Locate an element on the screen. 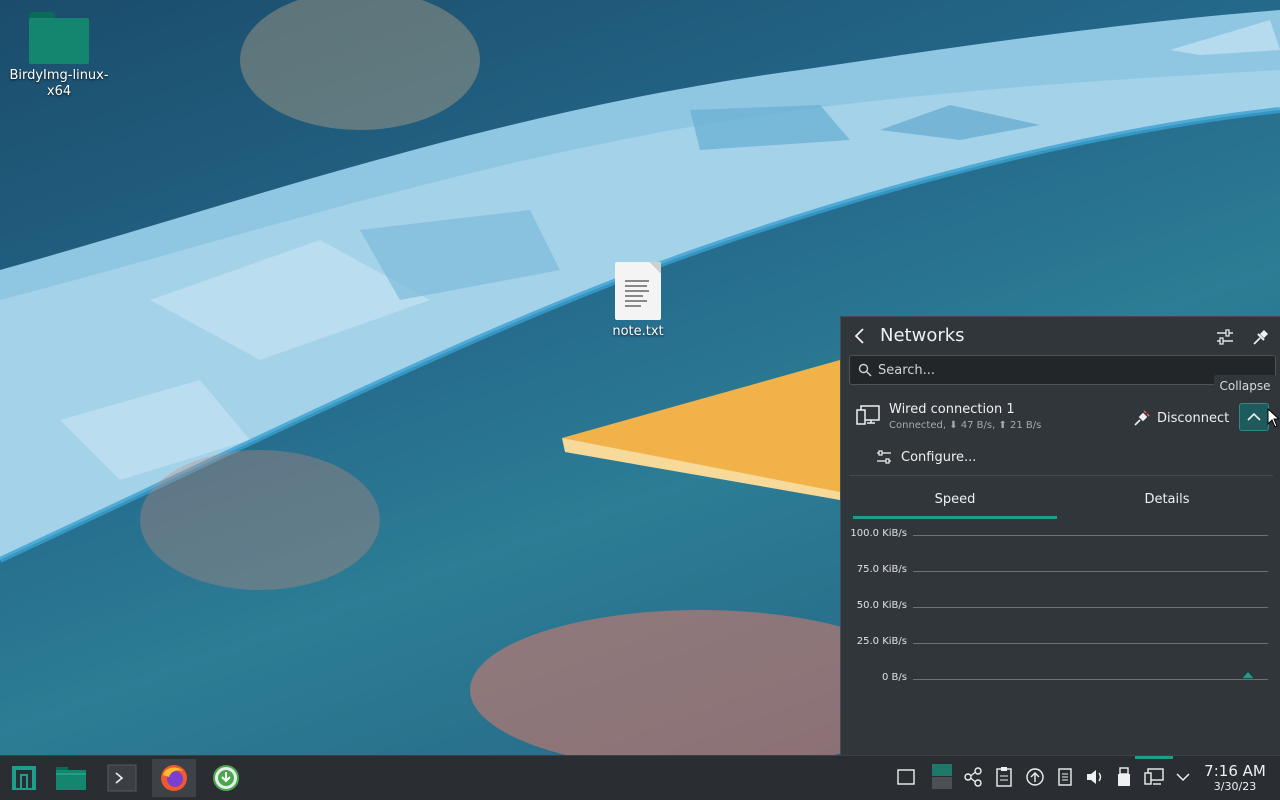  updates-icon is located at coordinates (1035, 777).